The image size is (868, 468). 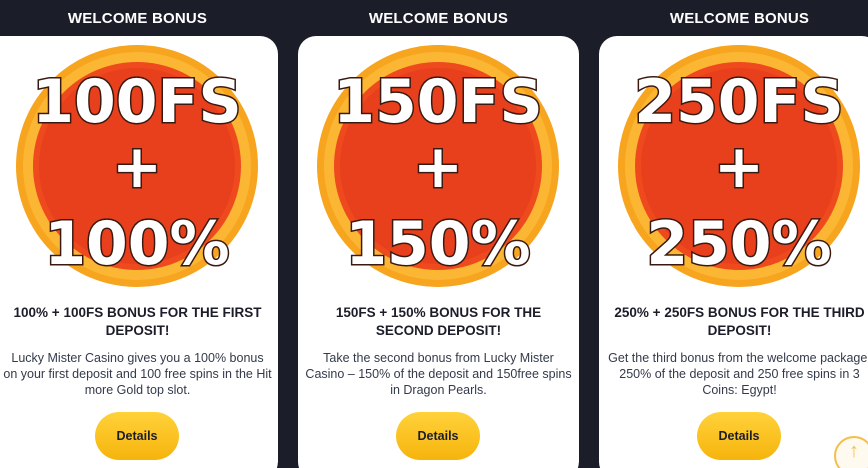 I want to click on badge-line-1: 250FS, so click(x=738, y=102).